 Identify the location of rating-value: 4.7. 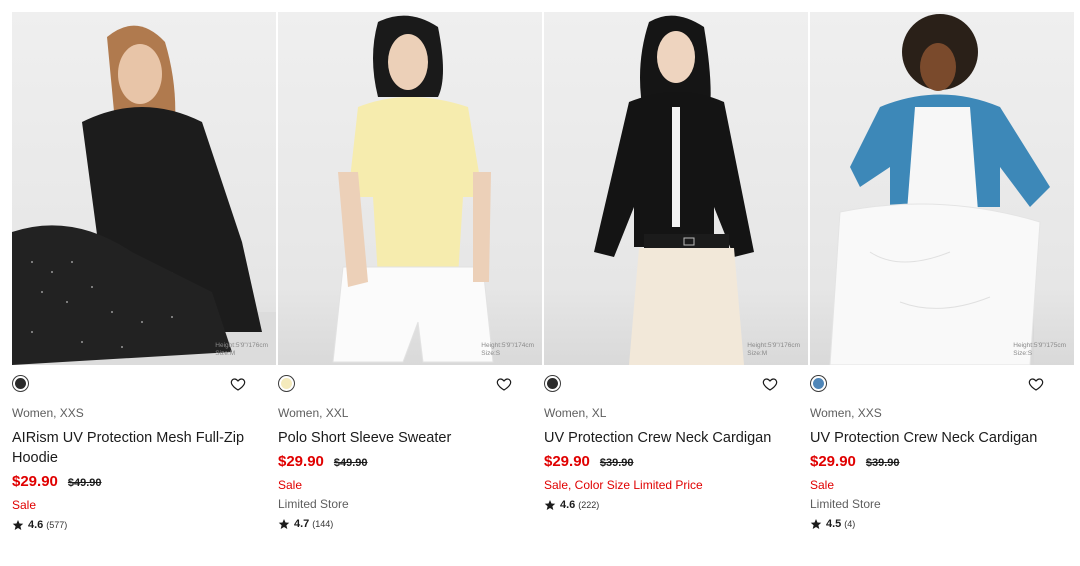
(302, 524).